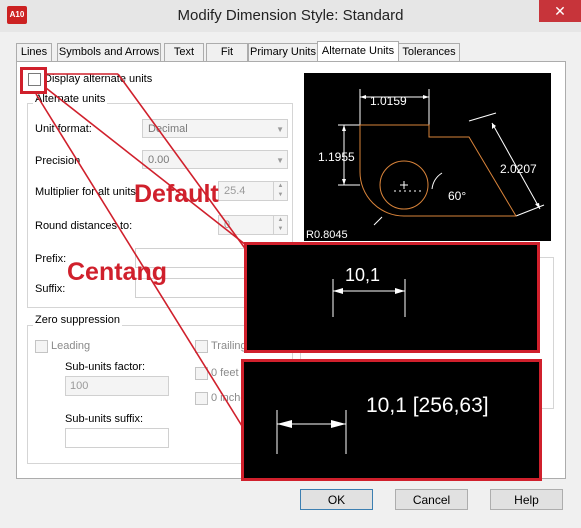  Describe the element at coordinates (369, 298) in the screenshot. I see `default-example-drawing` at that location.